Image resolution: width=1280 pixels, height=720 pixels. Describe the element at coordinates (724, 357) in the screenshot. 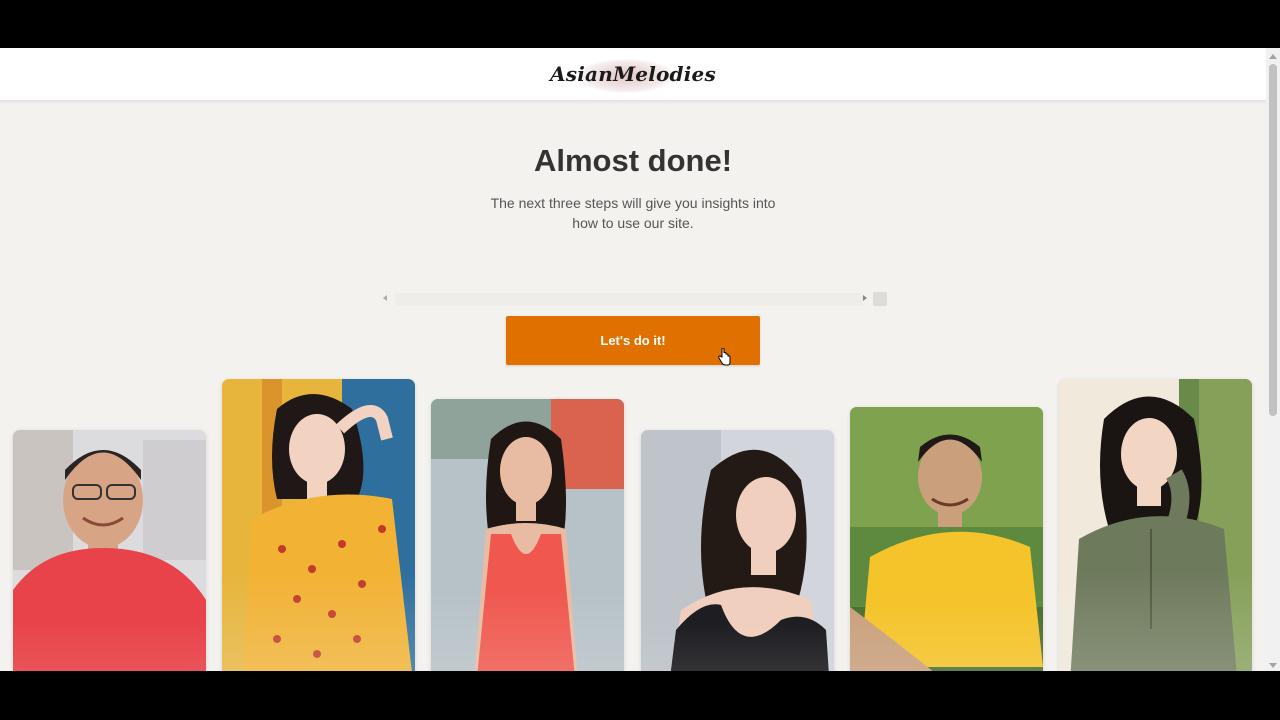

I see `hand-cursor-icon` at that location.